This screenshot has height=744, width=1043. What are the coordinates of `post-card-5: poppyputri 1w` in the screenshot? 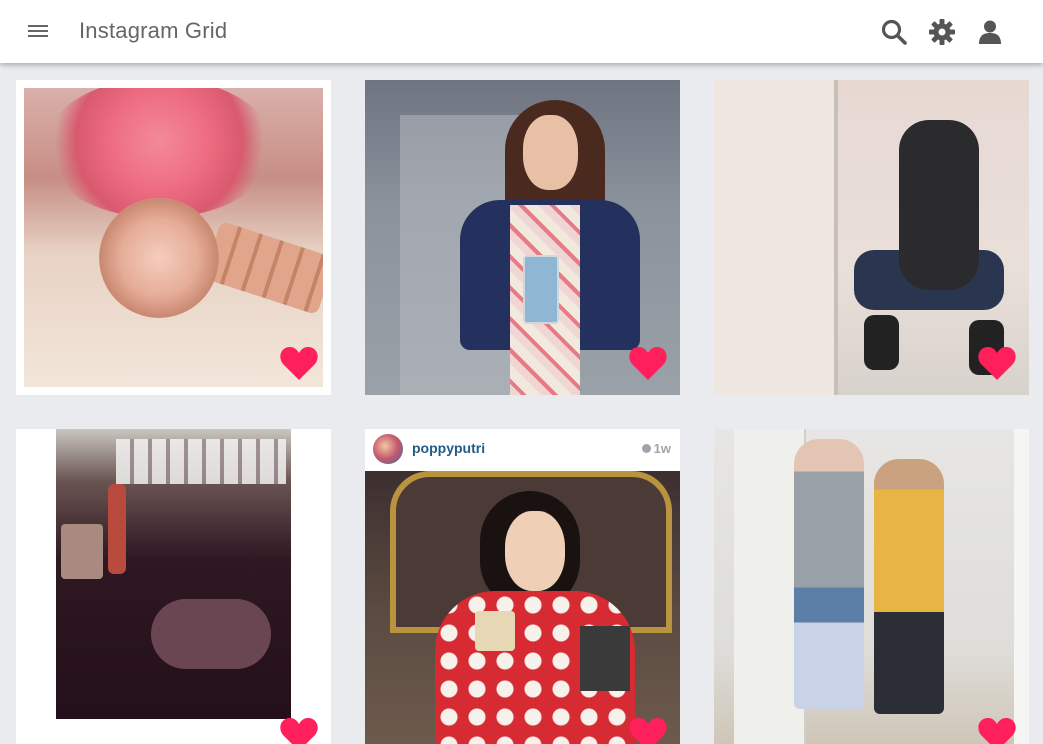 It's located at (522, 586).